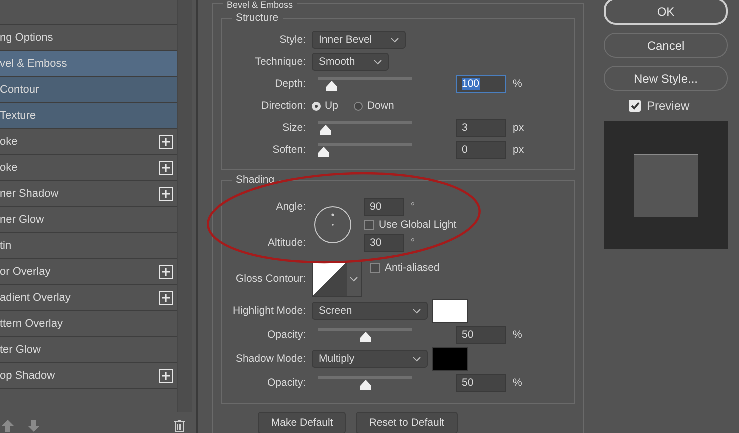 The image size is (739, 433). Describe the element at coordinates (635, 106) in the screenshot. I see `check-icon` at that location.